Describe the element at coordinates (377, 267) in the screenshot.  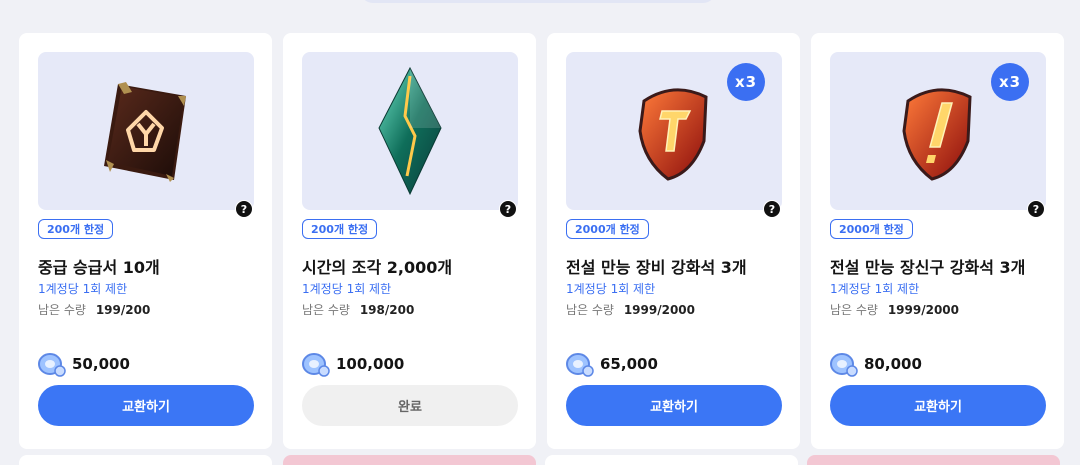
I see `item-title: 시간의 조각 2,000개` at that location.